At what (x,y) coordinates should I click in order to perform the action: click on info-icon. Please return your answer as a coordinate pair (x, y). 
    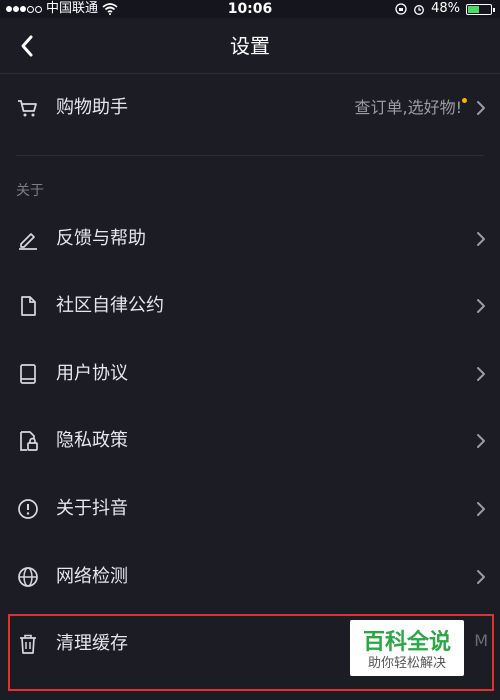
    Looking at the image, I should click on (28, 509).